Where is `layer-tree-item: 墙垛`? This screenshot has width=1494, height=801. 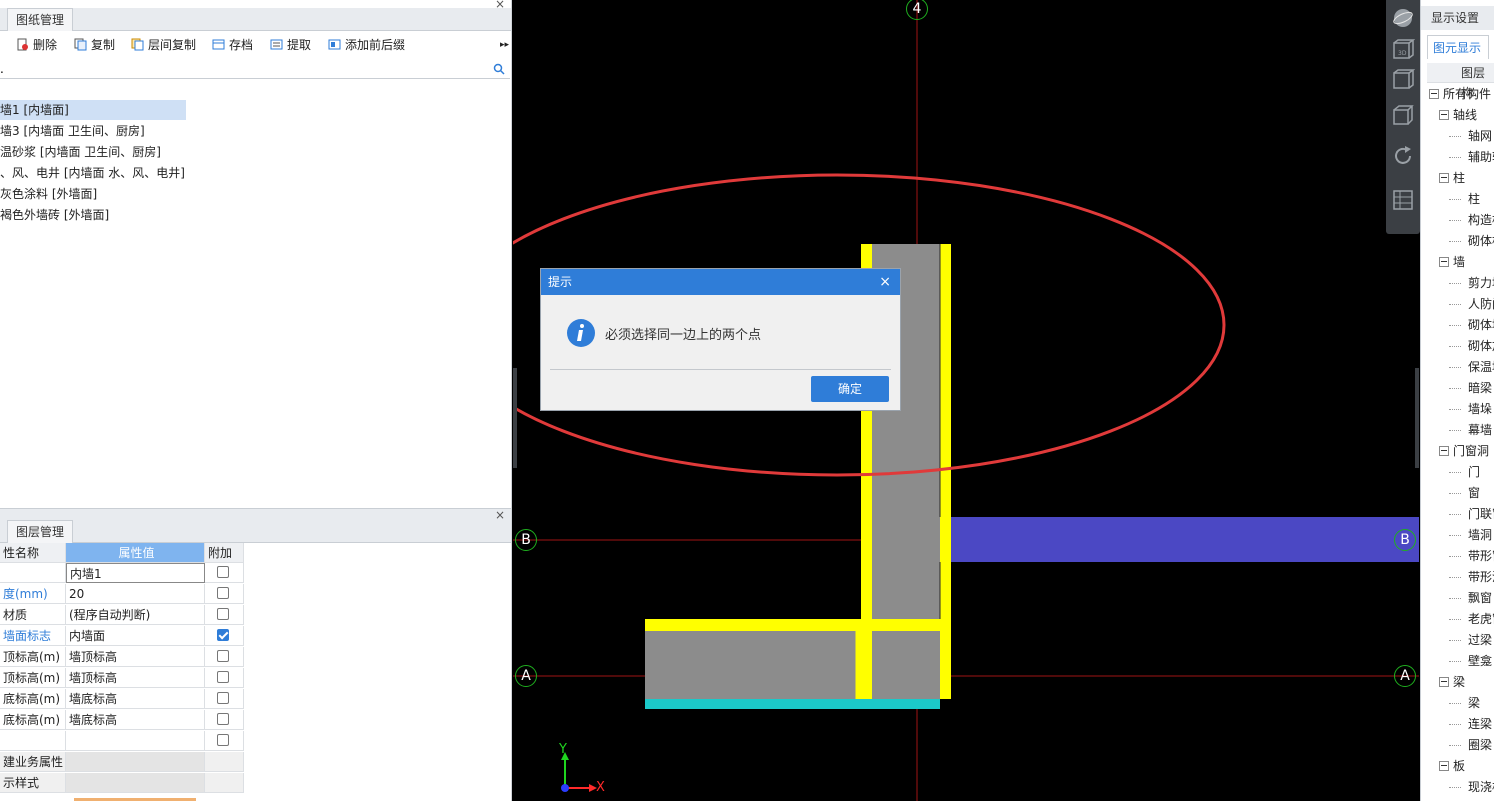
layer-tree-item: 墙垛 is located at coordinates (1480, 409).